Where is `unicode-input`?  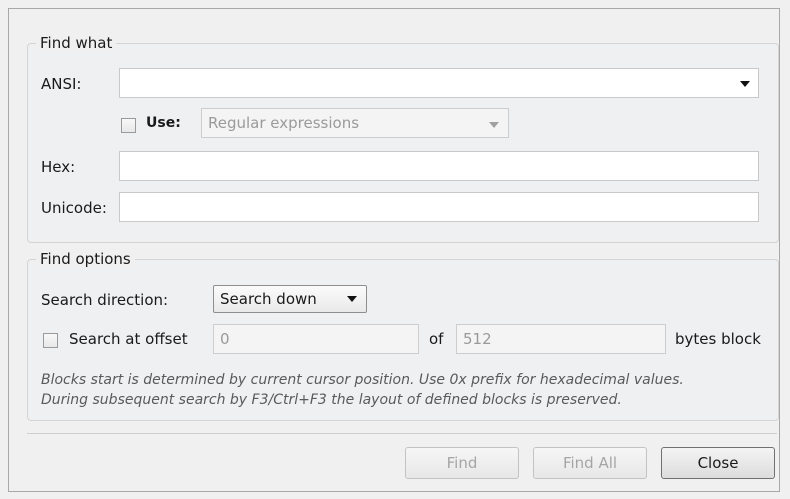
unicode-input is located at coordinates (439, 207).